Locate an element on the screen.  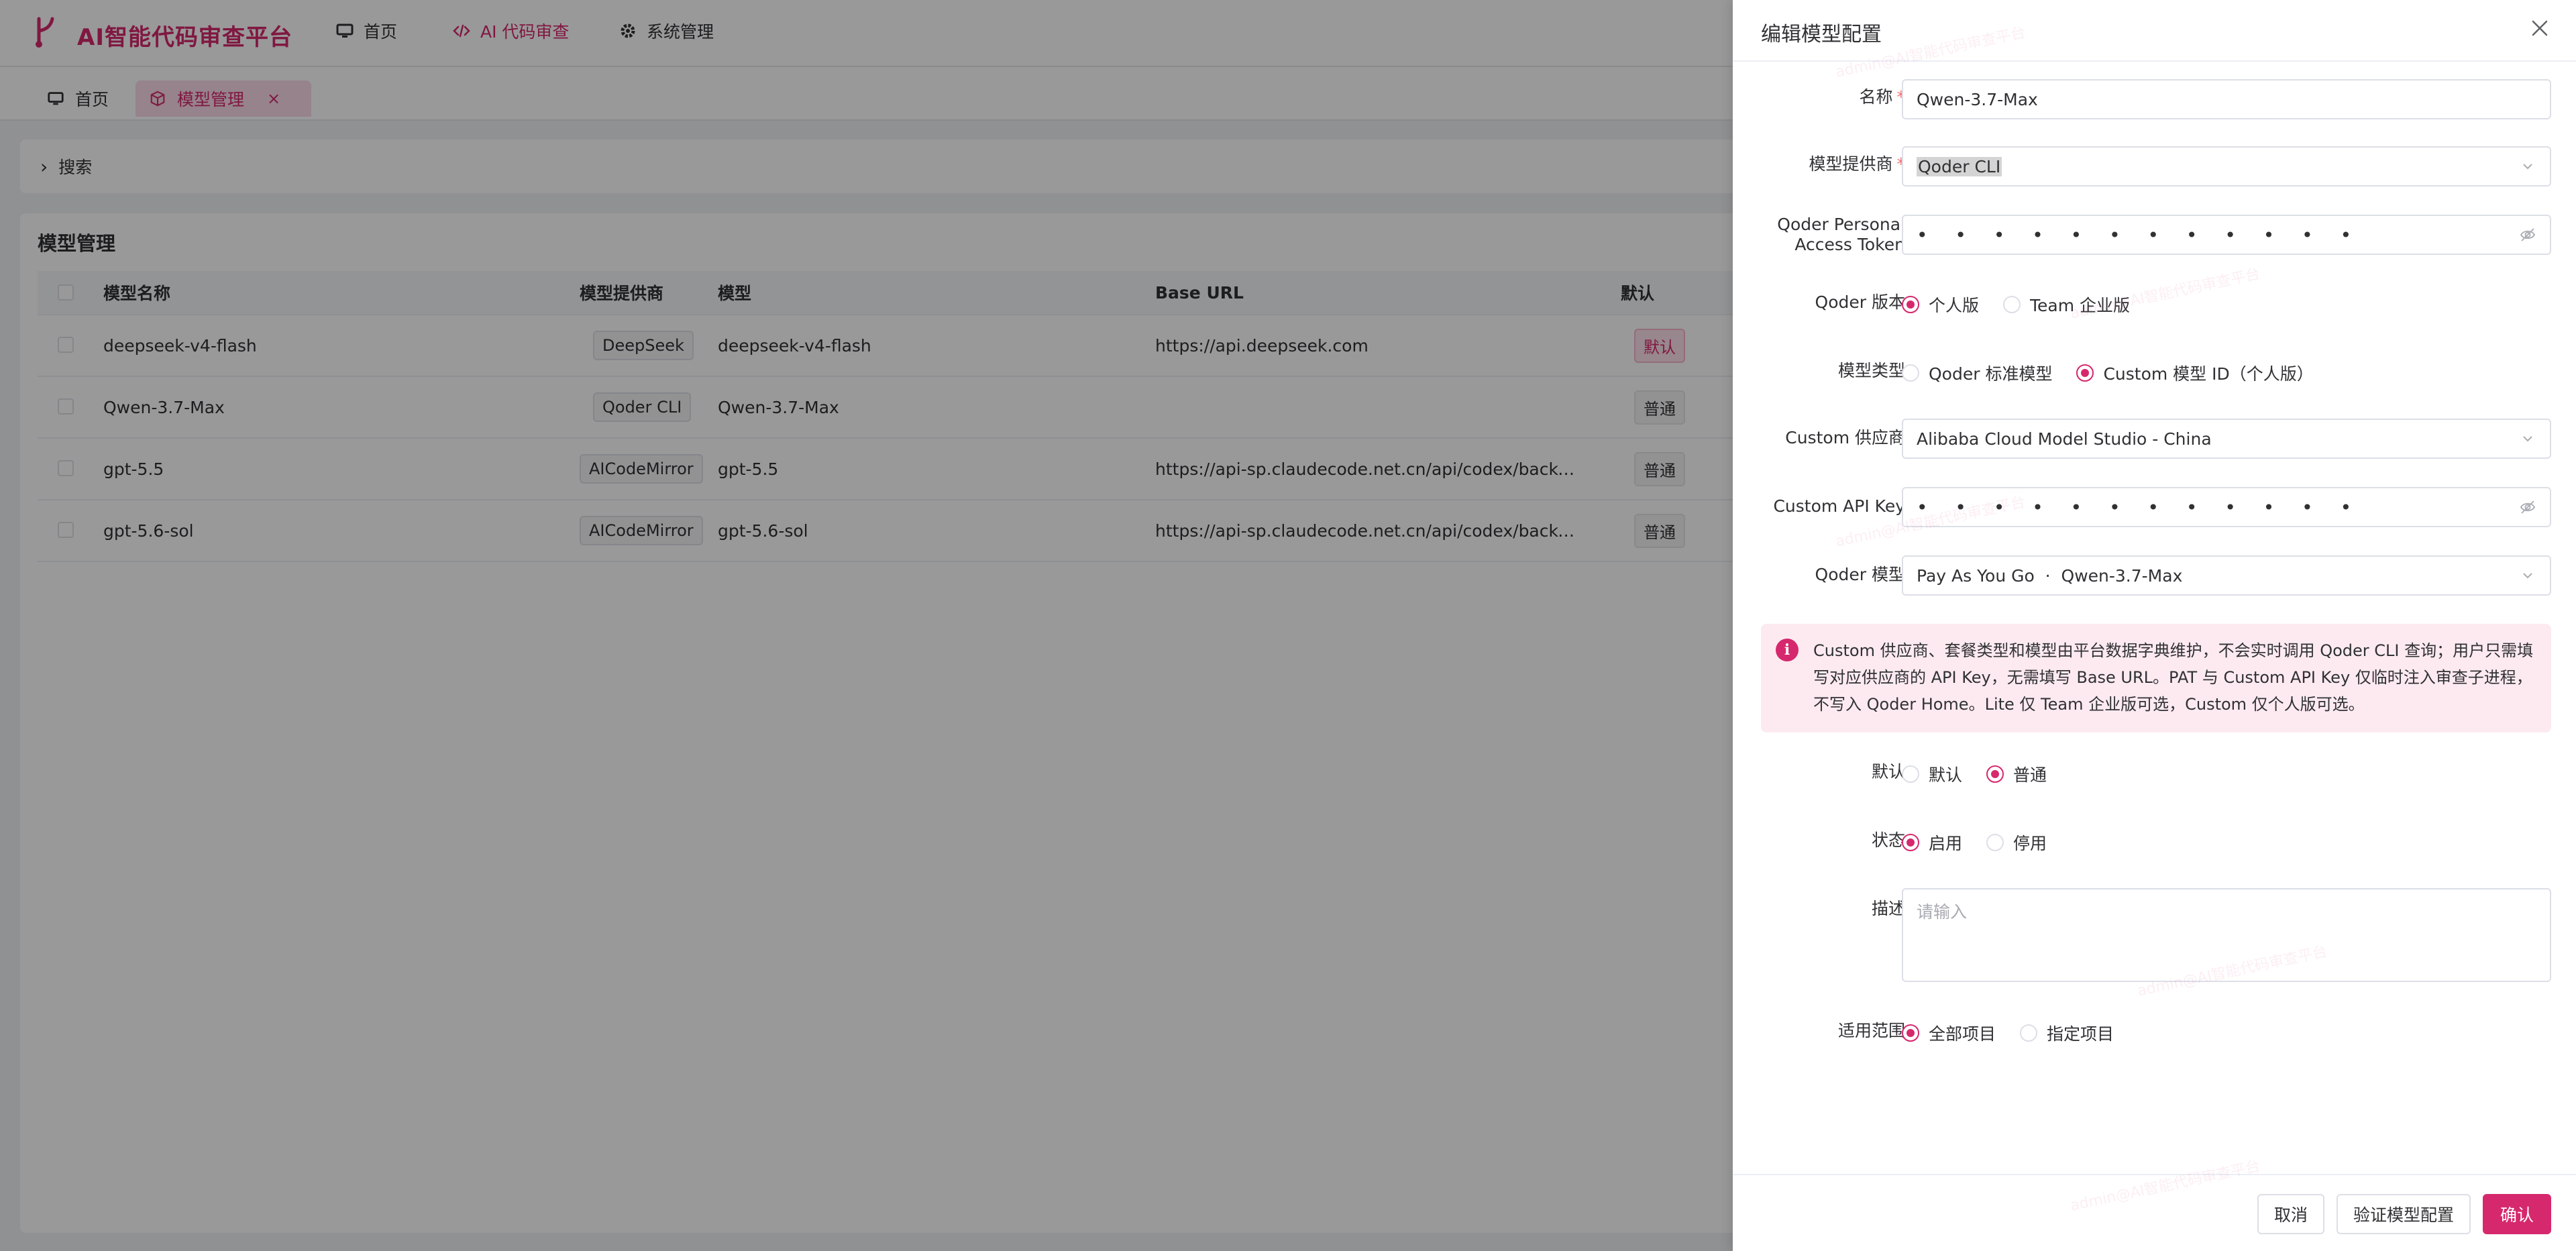
description-placeholder: 请输入 is located at coordinates (1942, 912).